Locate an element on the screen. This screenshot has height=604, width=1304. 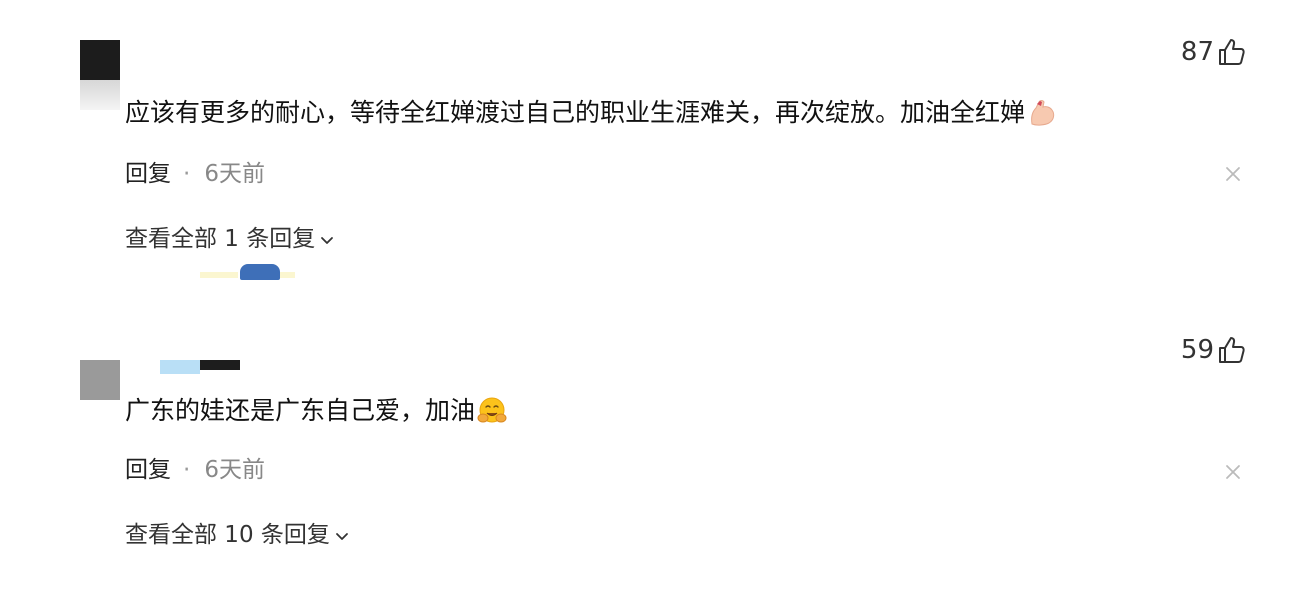
comment-body: 广东的娃还是广东自己爱，加油 is located at coordinates (300, 410).